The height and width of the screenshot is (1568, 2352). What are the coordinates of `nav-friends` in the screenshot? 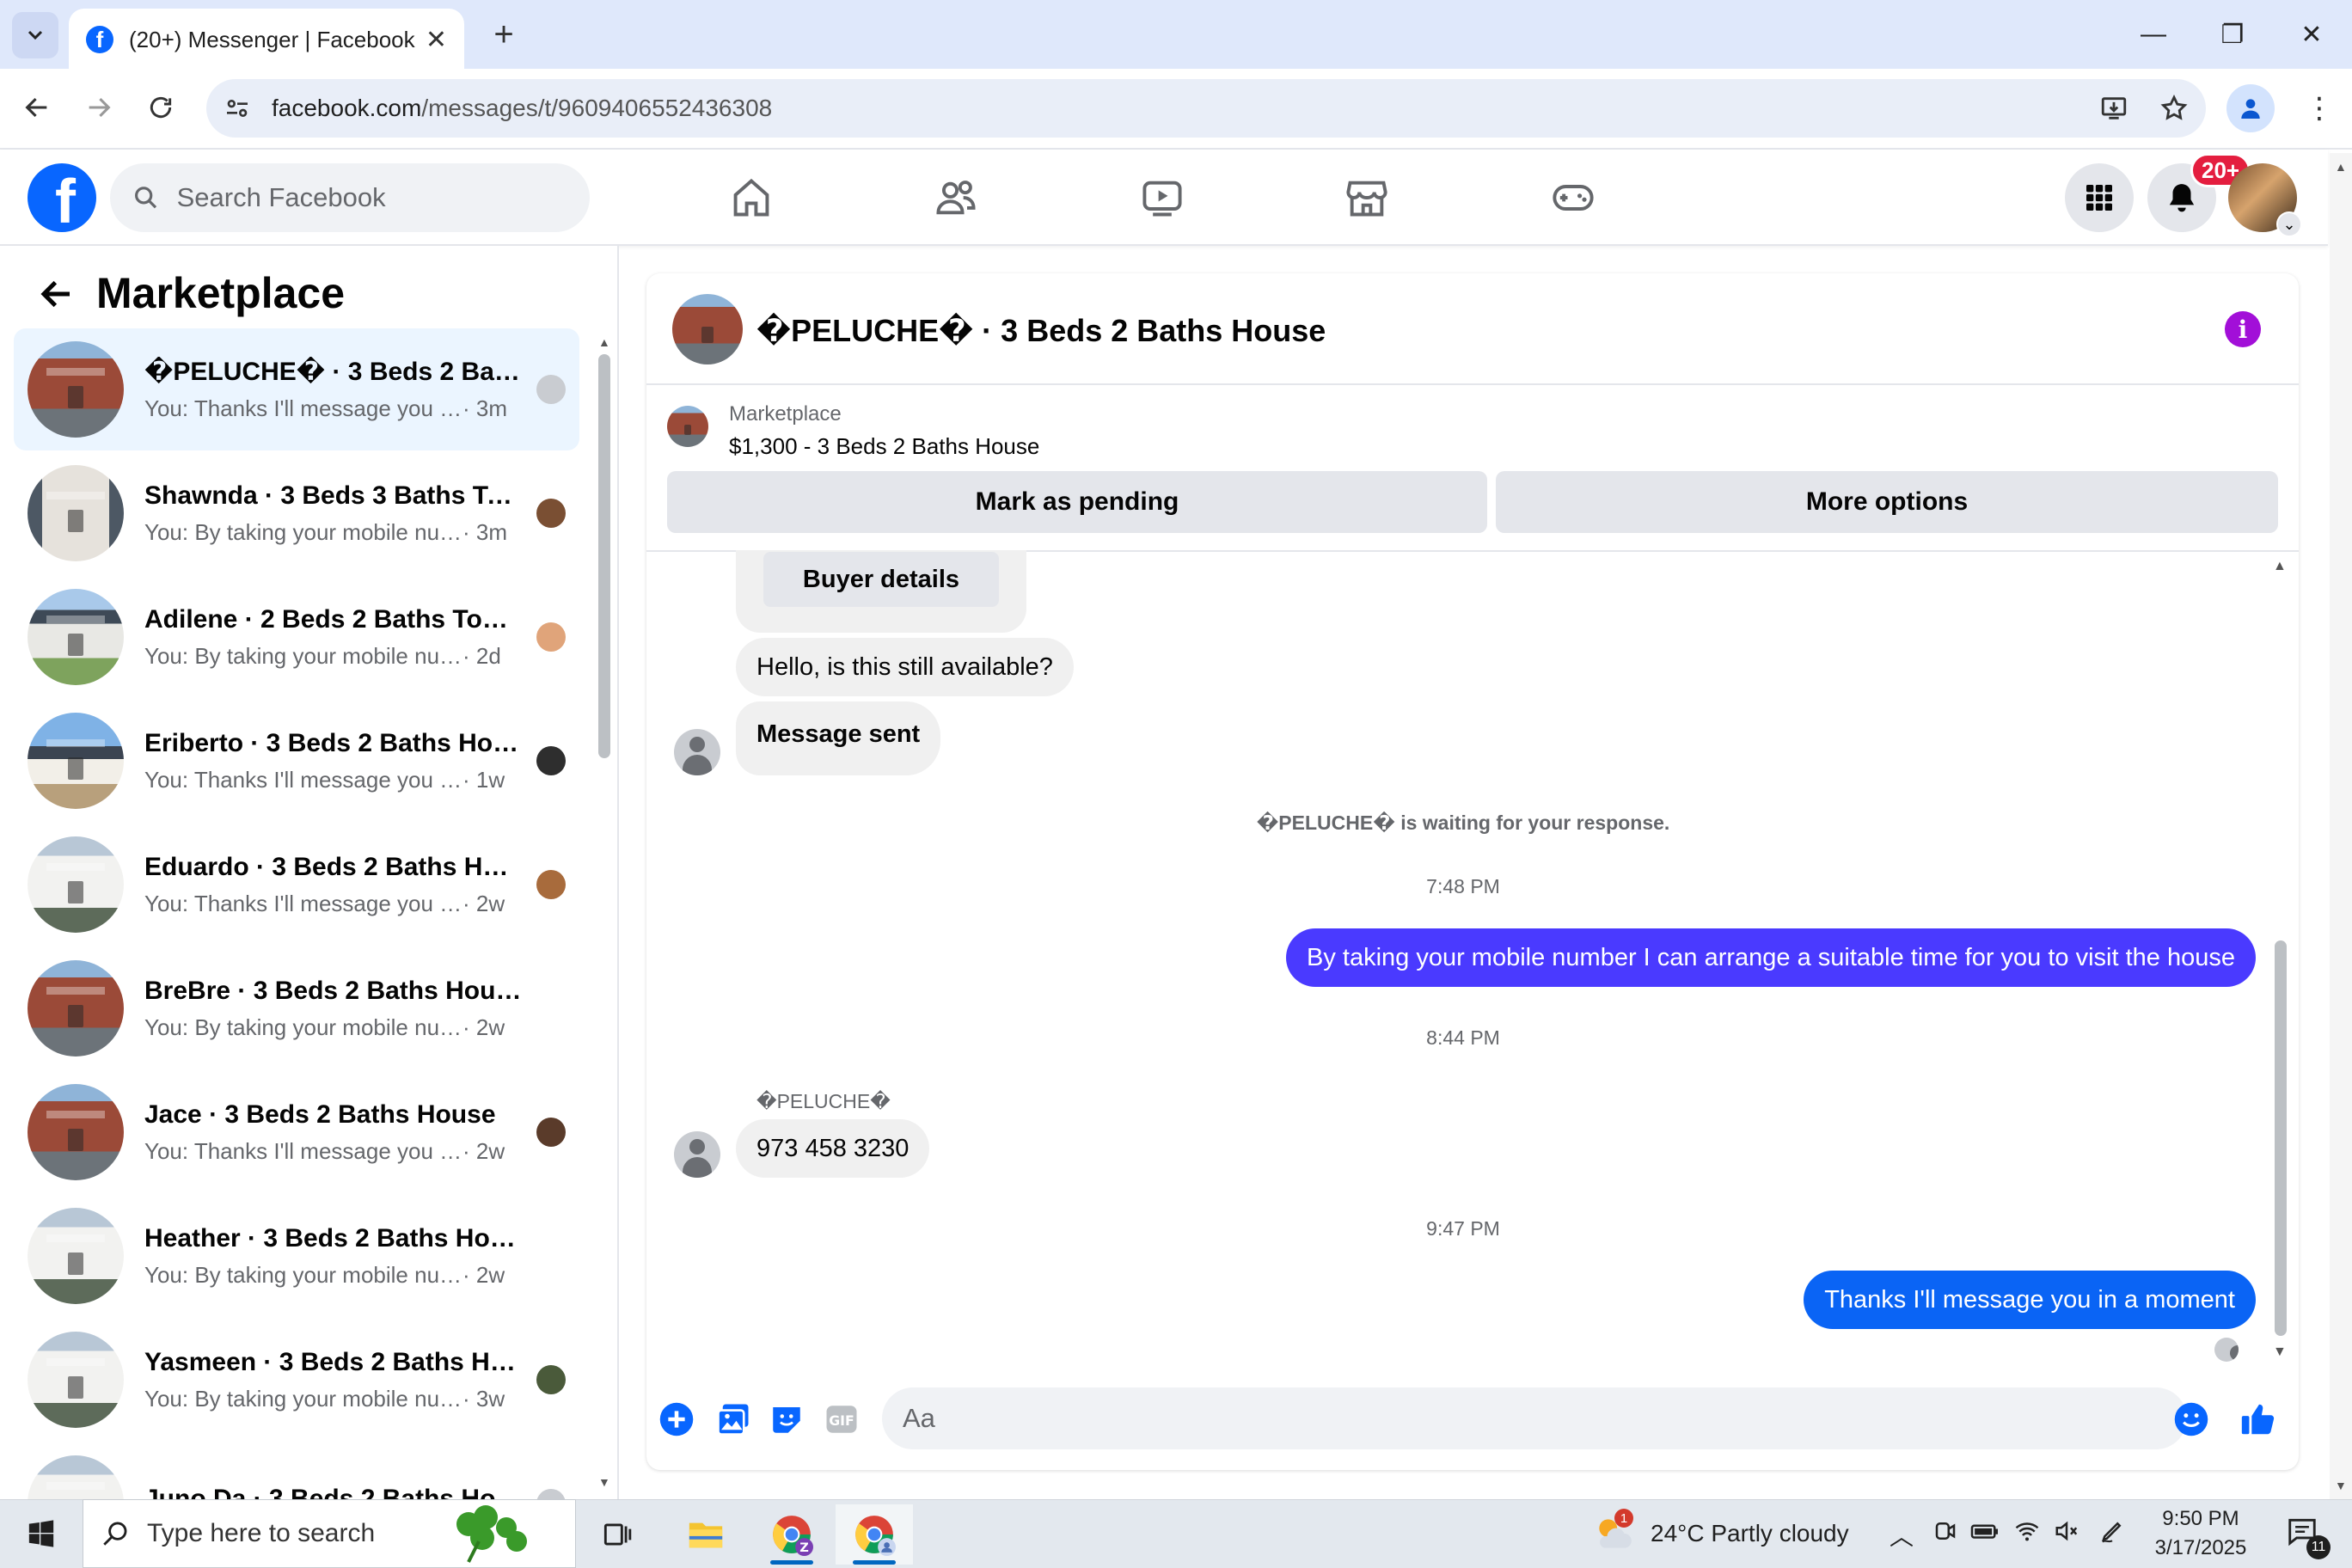 It's located at (956, 197).